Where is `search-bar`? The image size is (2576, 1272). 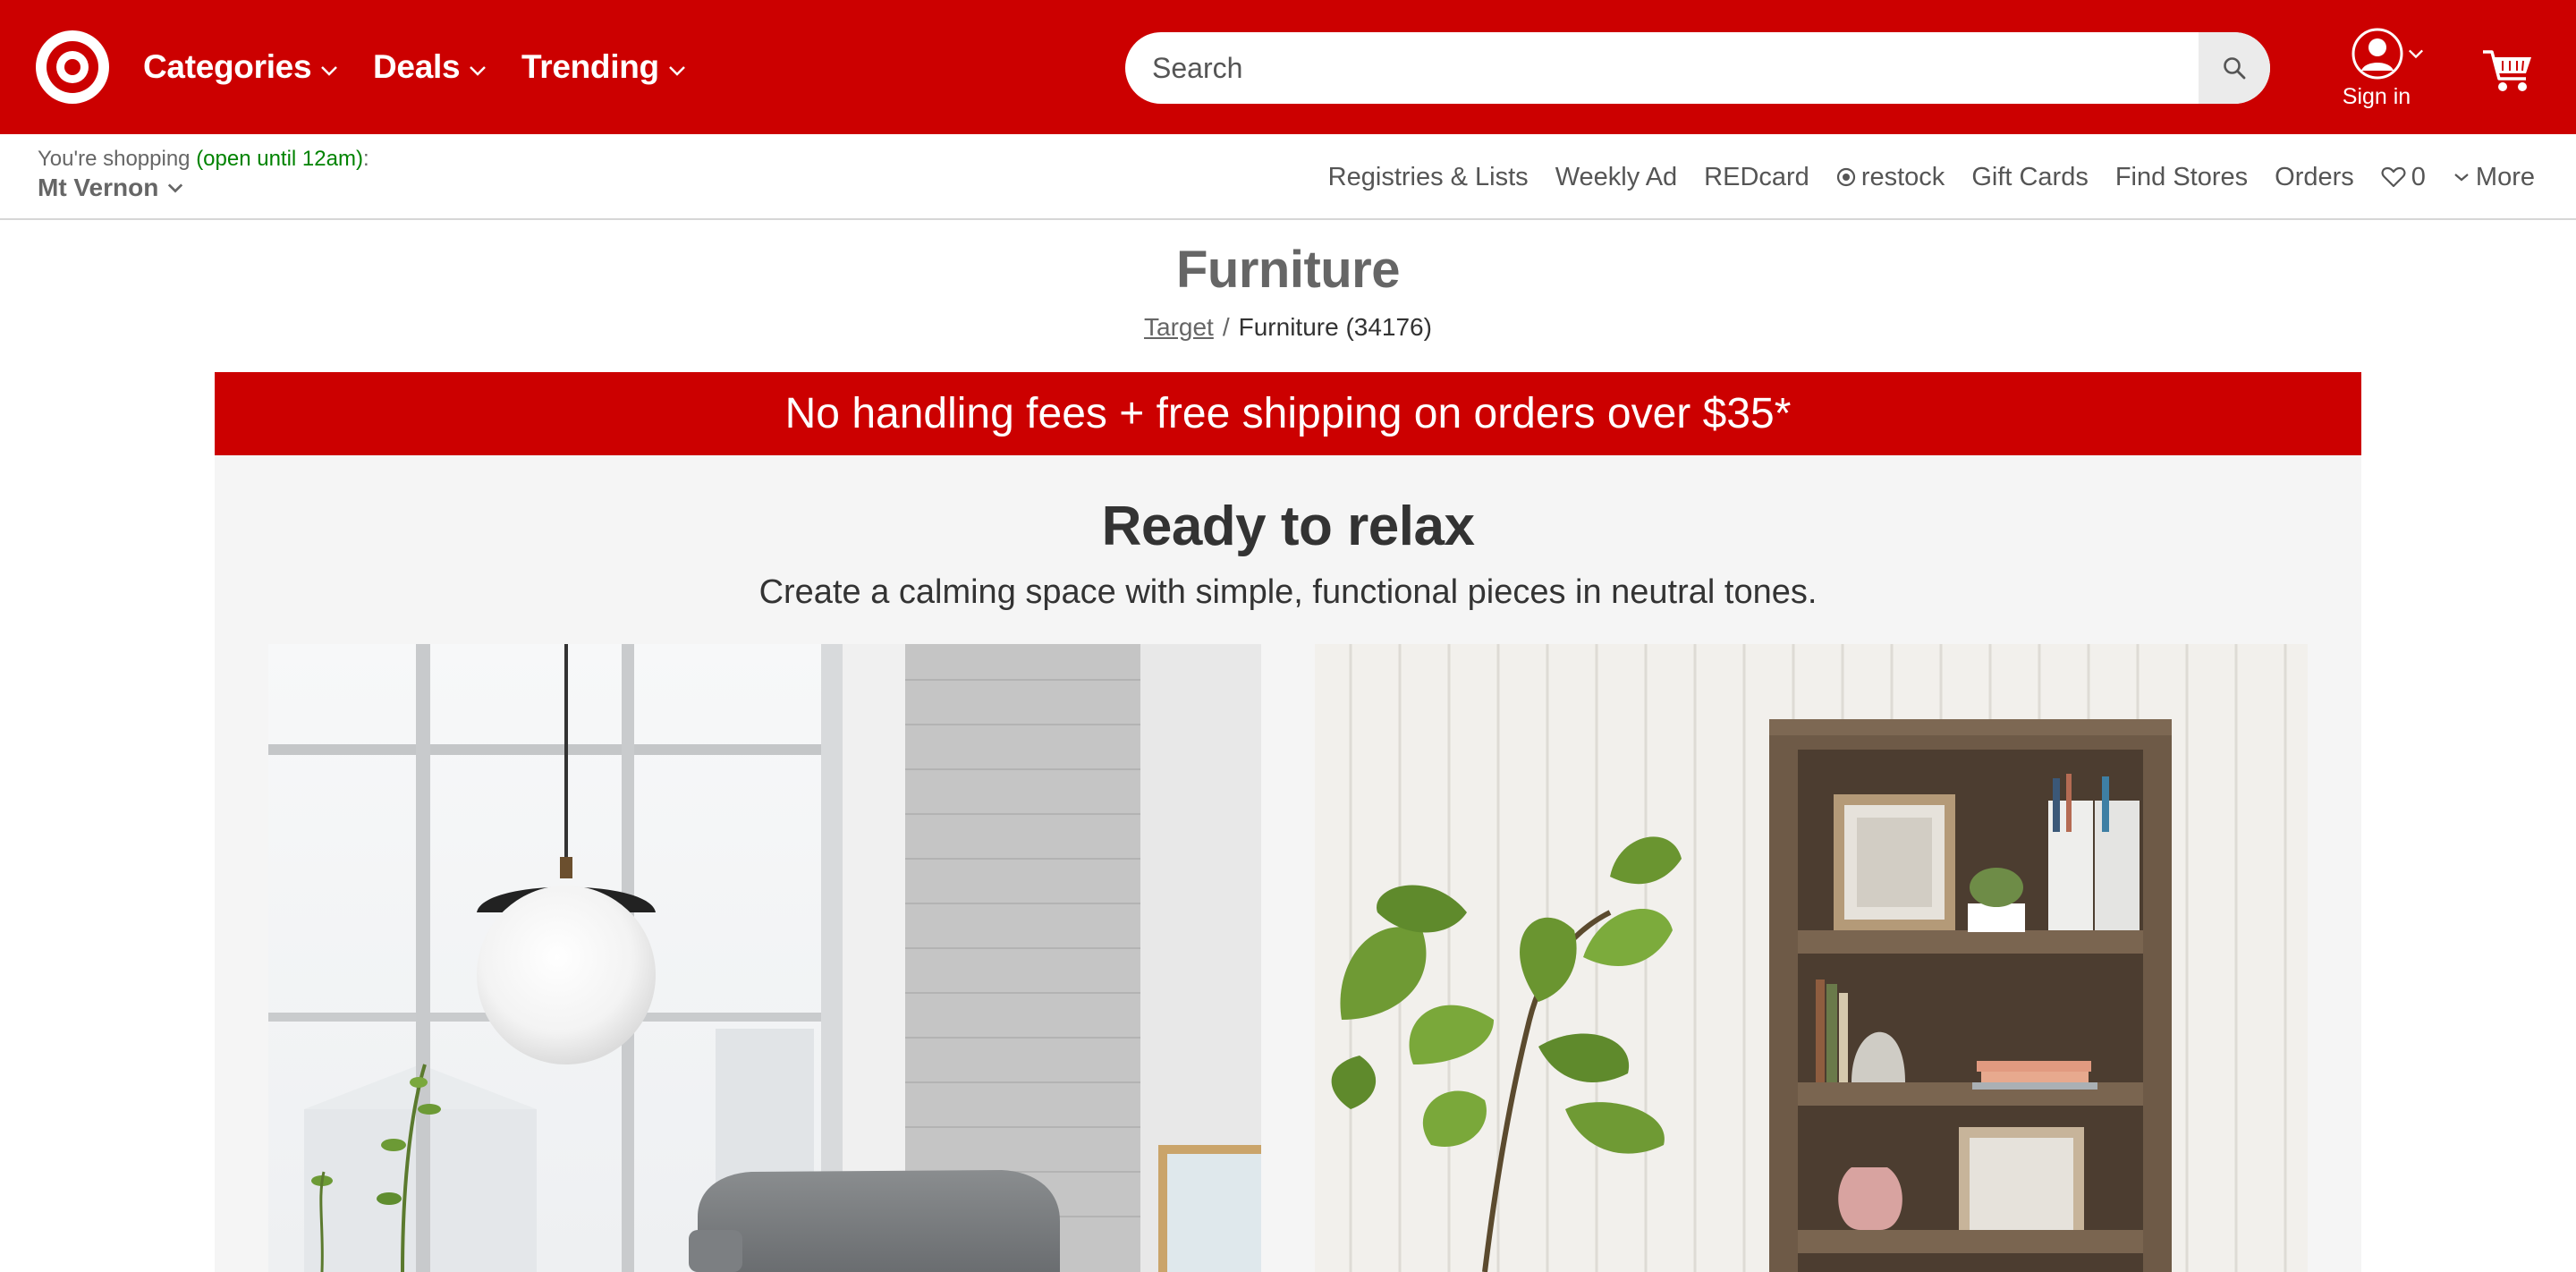 search-bar is located at coordinates (1697, 68).